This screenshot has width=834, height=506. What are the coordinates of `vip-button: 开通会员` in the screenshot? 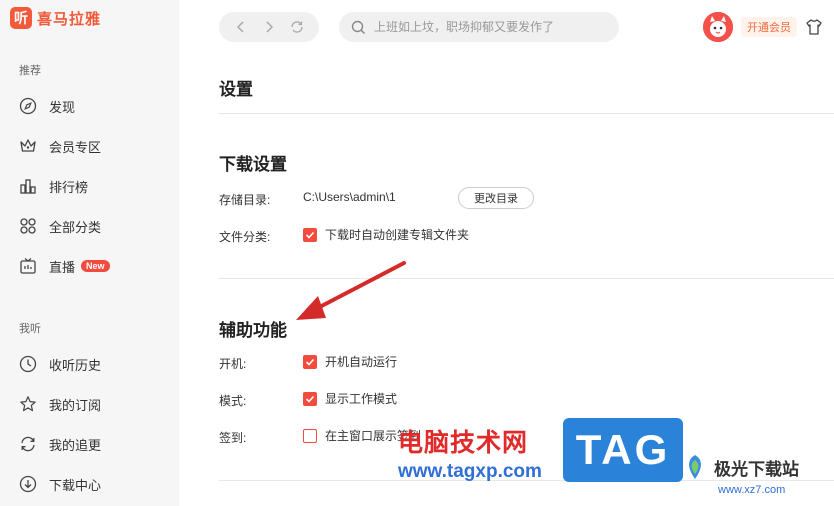 It's located at (769, 27).